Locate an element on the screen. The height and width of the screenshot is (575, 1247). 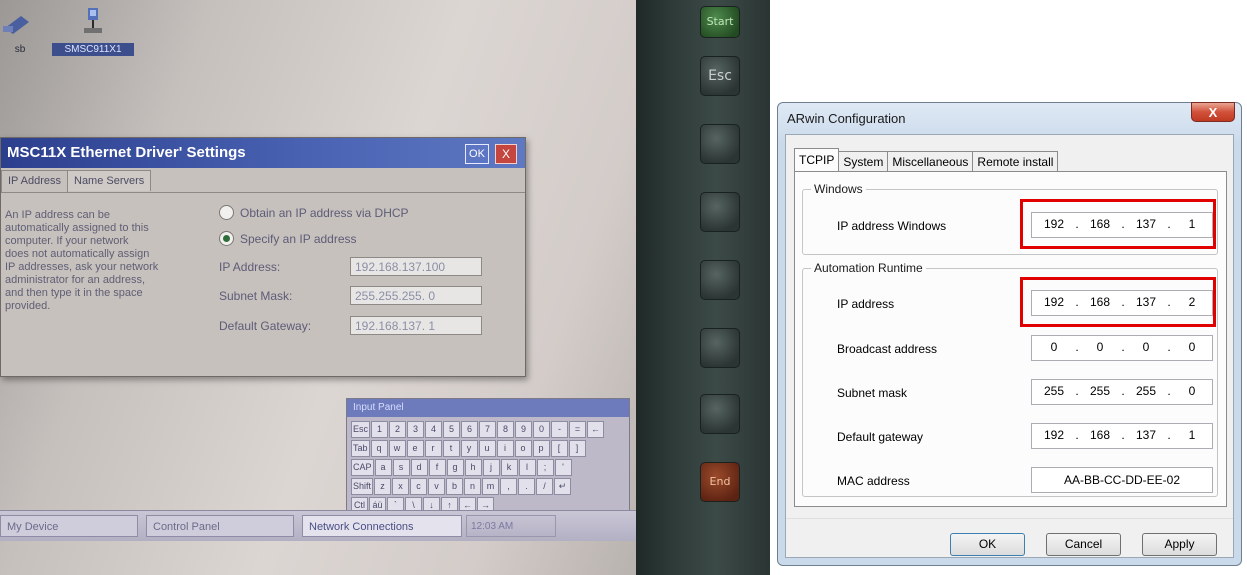
radio-circle is located at coordinates (226, 212).